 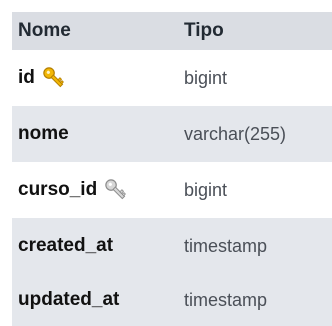 What do you see at coordinates (256, 31) in the screenshot?
I see `header-type: Tipo` at bounding box center [256, 31].